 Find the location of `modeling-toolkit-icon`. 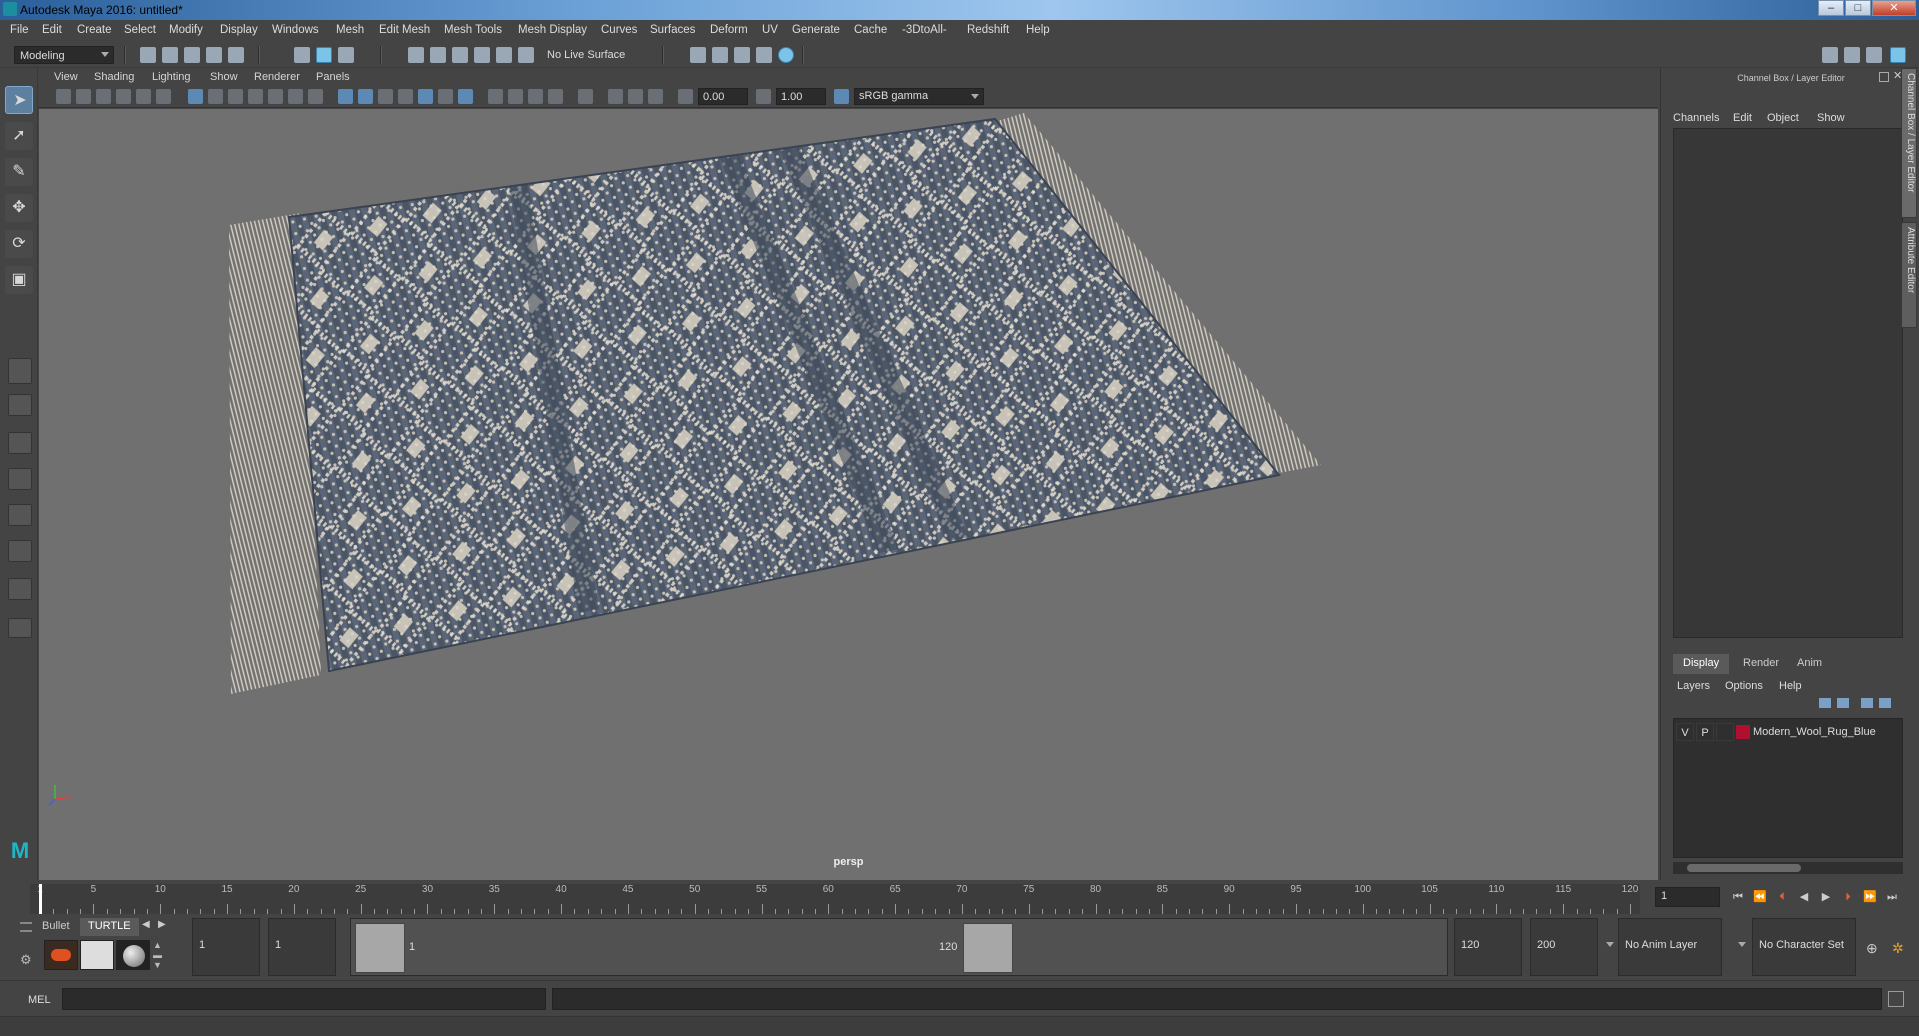

modeling-toolkit-icon is located at coordinates (1830, 55).